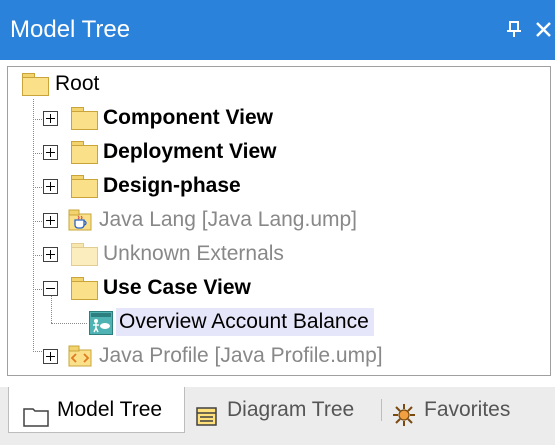 This screenshot has width=555, height=445. I want to click on panel-title-bar: Model Tree, so click(277, 30).